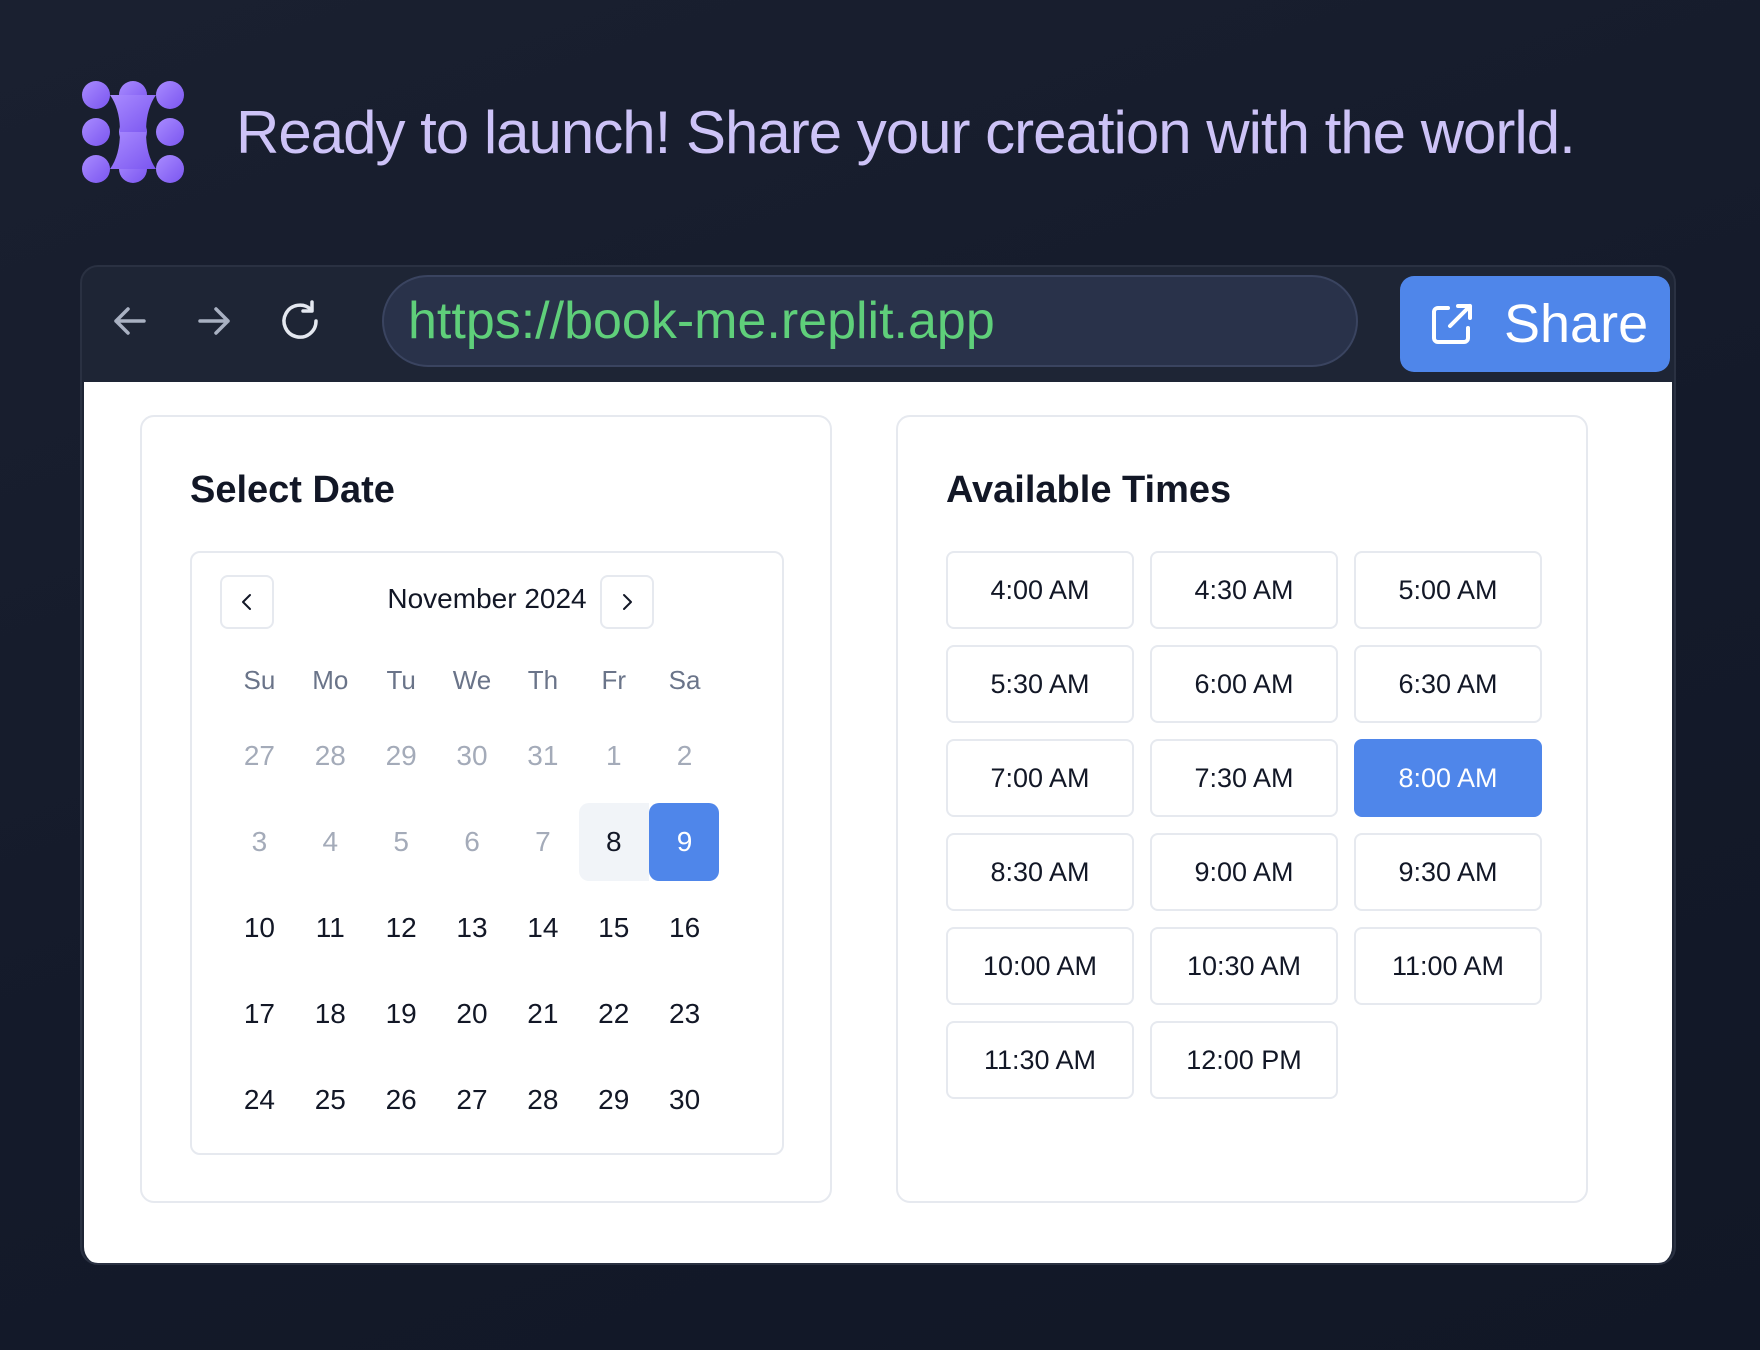  I want to click on calendar-day: 12, so click(401, 928).